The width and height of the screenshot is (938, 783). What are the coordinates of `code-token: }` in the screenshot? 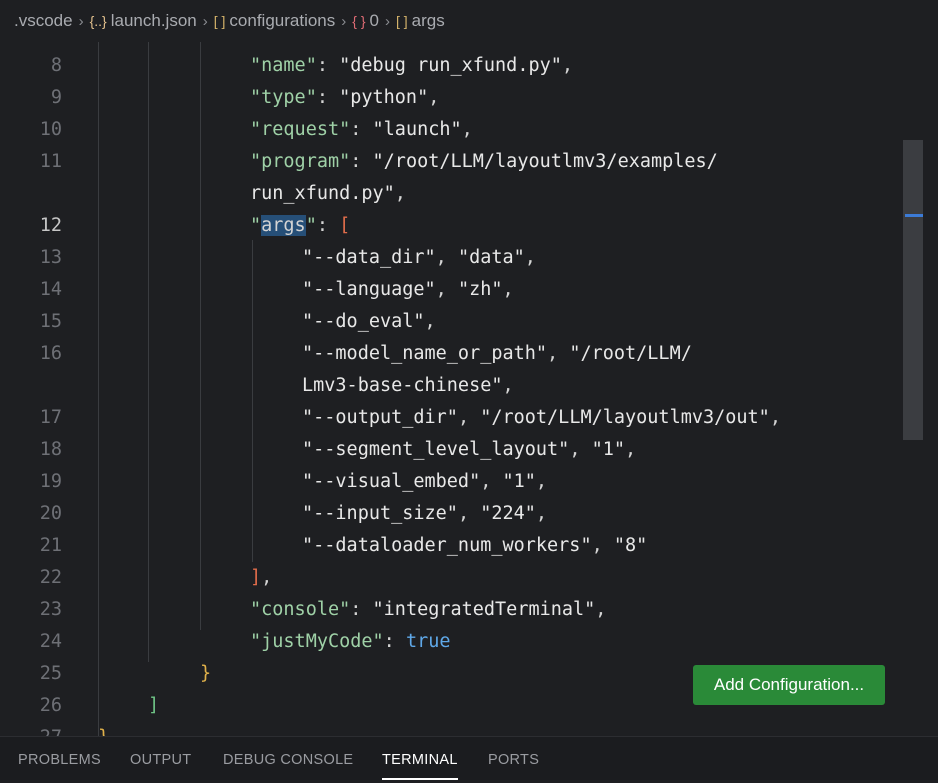 It's located at (103, 731).